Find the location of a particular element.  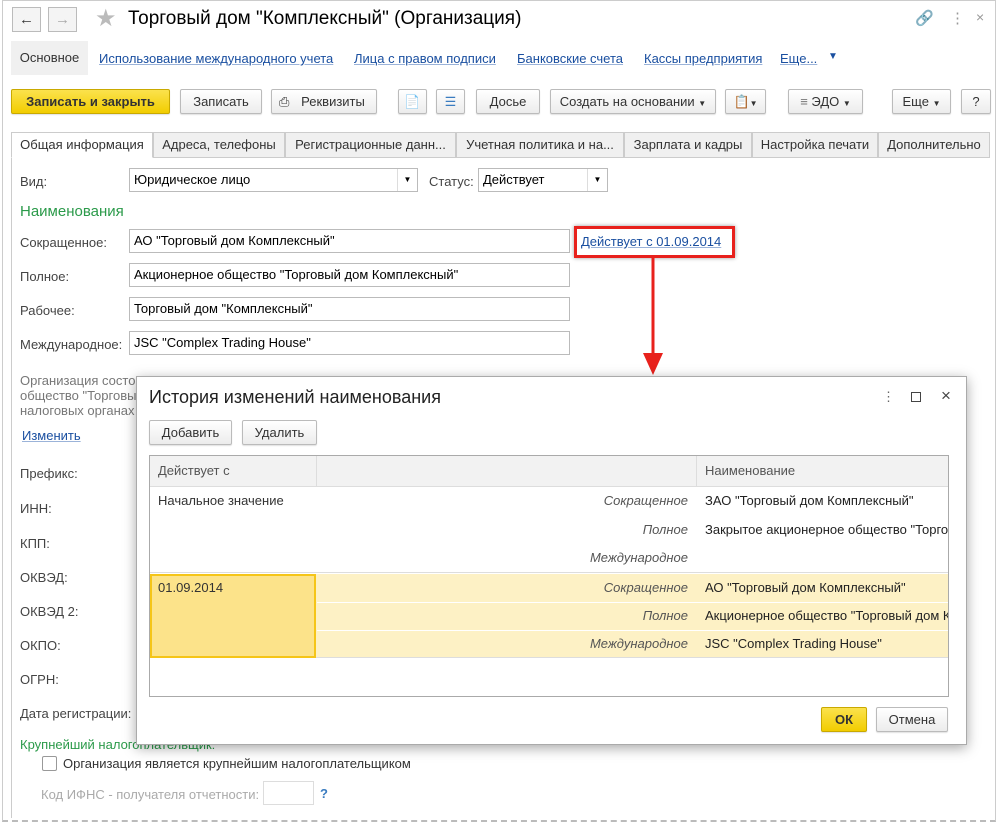

more-button: Еще ▼ is located at coordinates (921, 101).